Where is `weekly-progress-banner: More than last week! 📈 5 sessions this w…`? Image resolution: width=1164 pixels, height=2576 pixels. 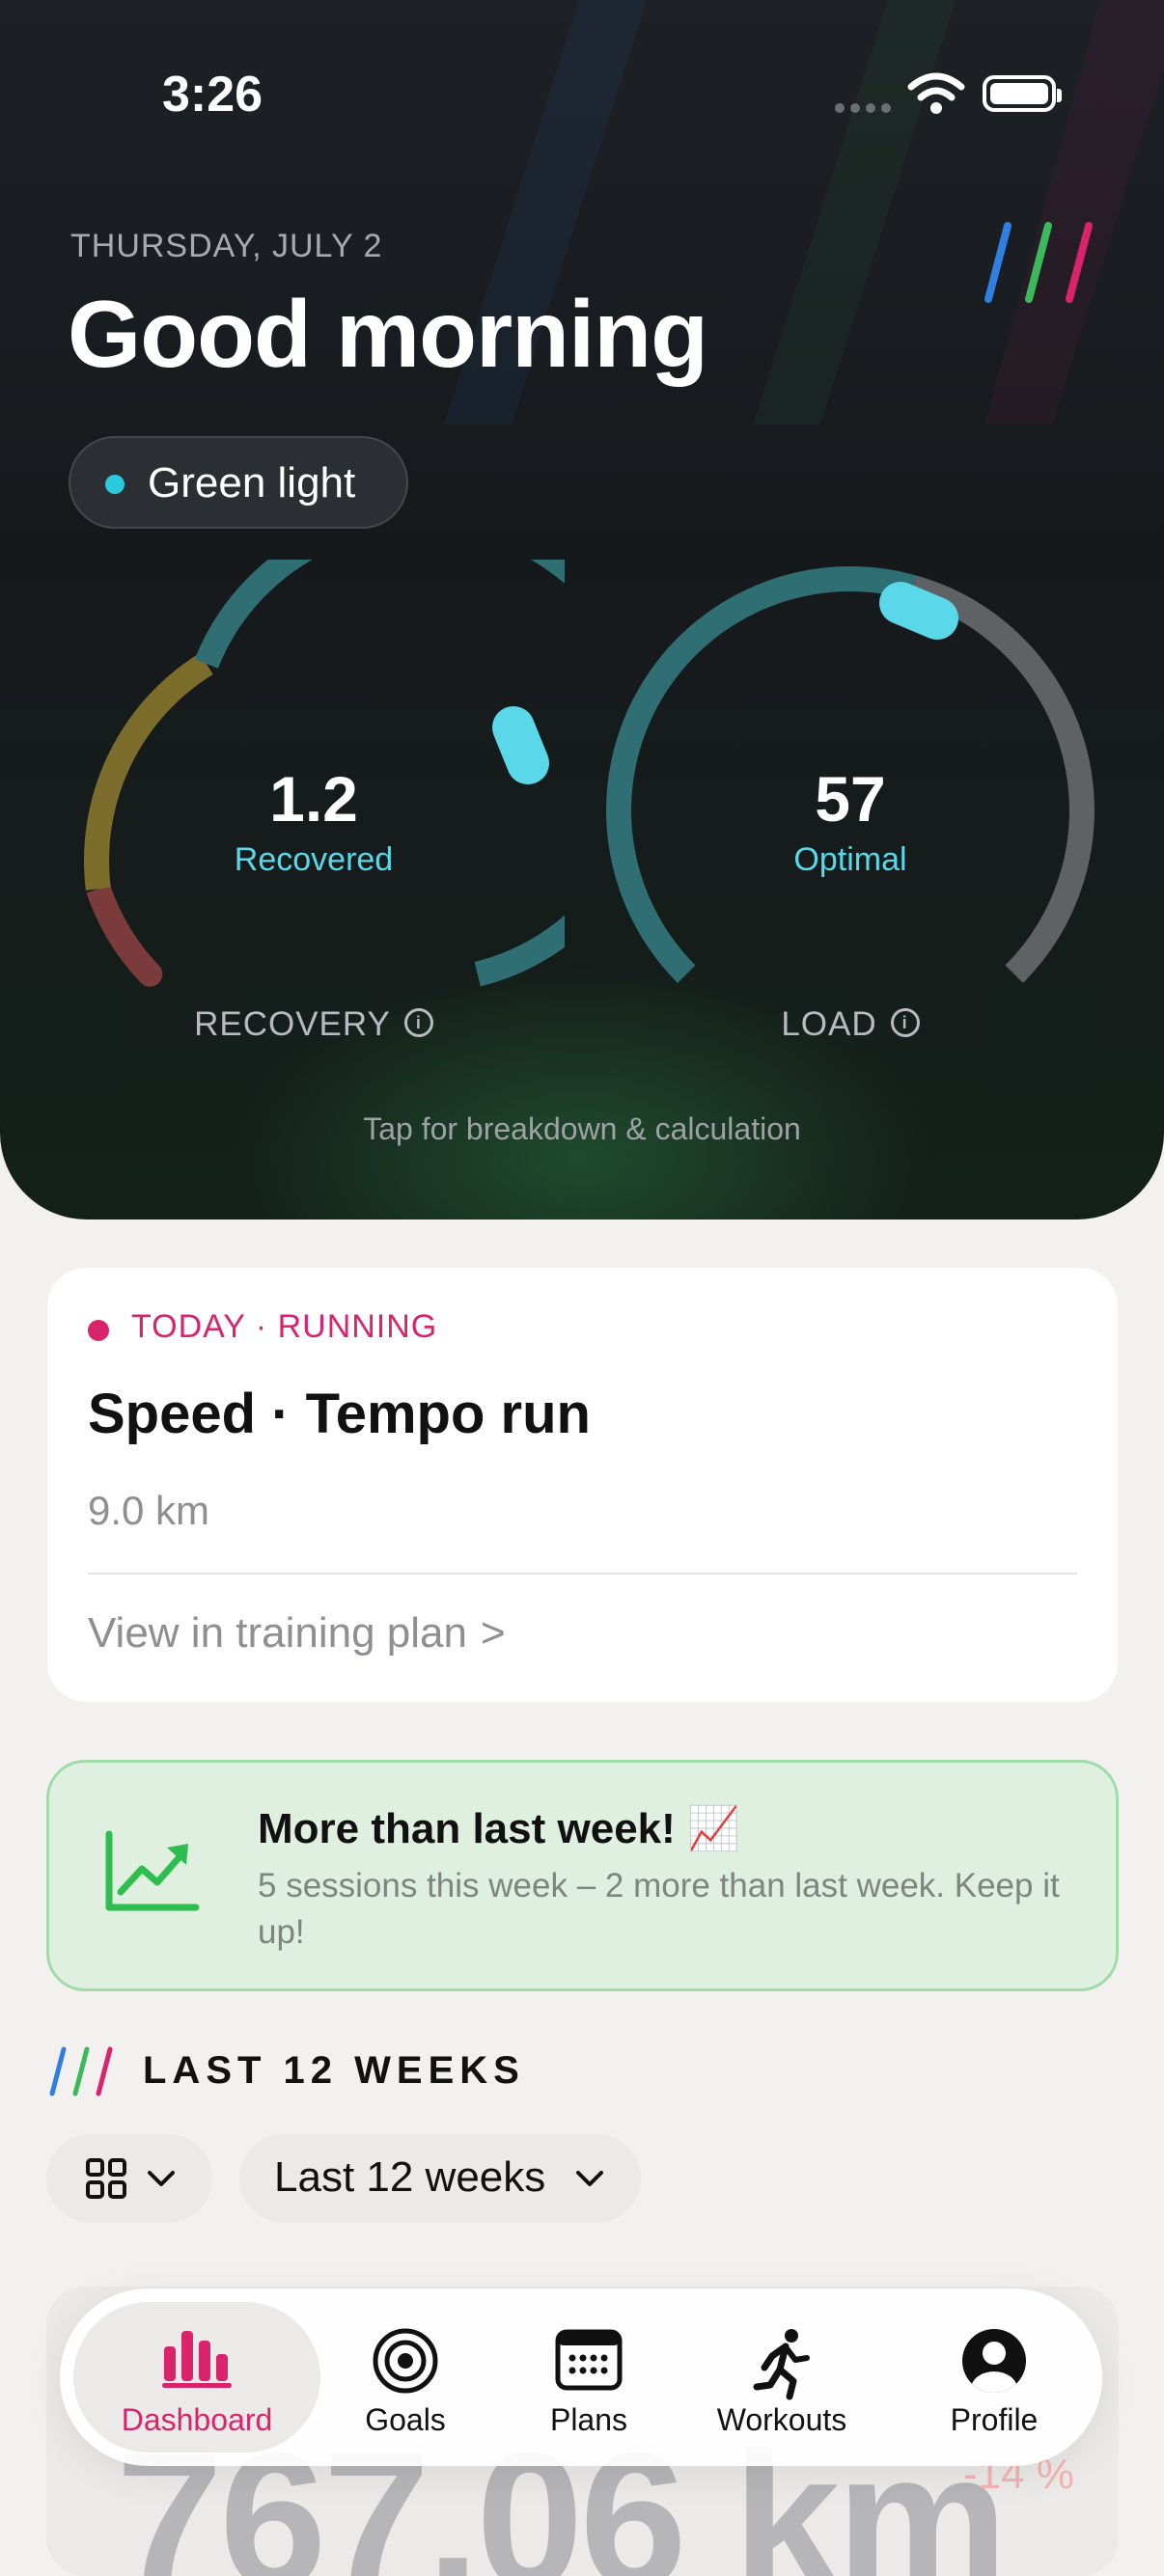
weekly-progress-banner: More than last week! 📈 5 sessions this w… is located at coordinates (583, 1876).